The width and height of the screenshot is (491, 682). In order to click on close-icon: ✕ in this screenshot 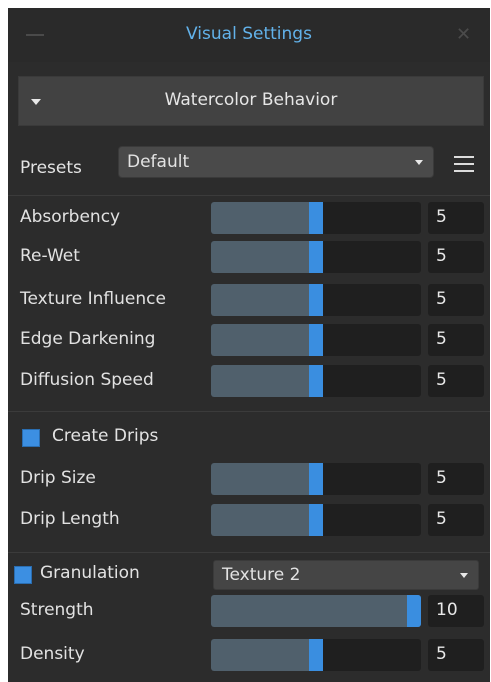, I will do `click(463, 34)`.